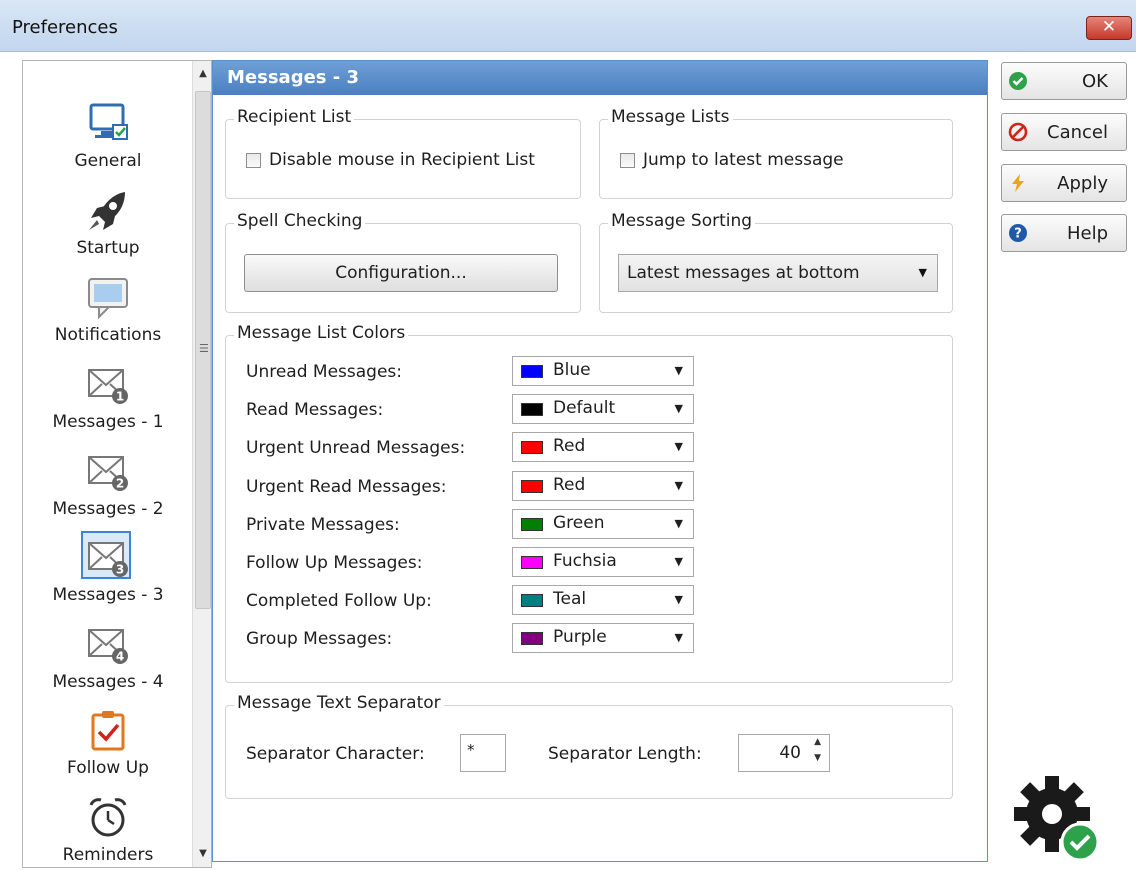  I want to click on check-circle-icon, so click(1018, 81).